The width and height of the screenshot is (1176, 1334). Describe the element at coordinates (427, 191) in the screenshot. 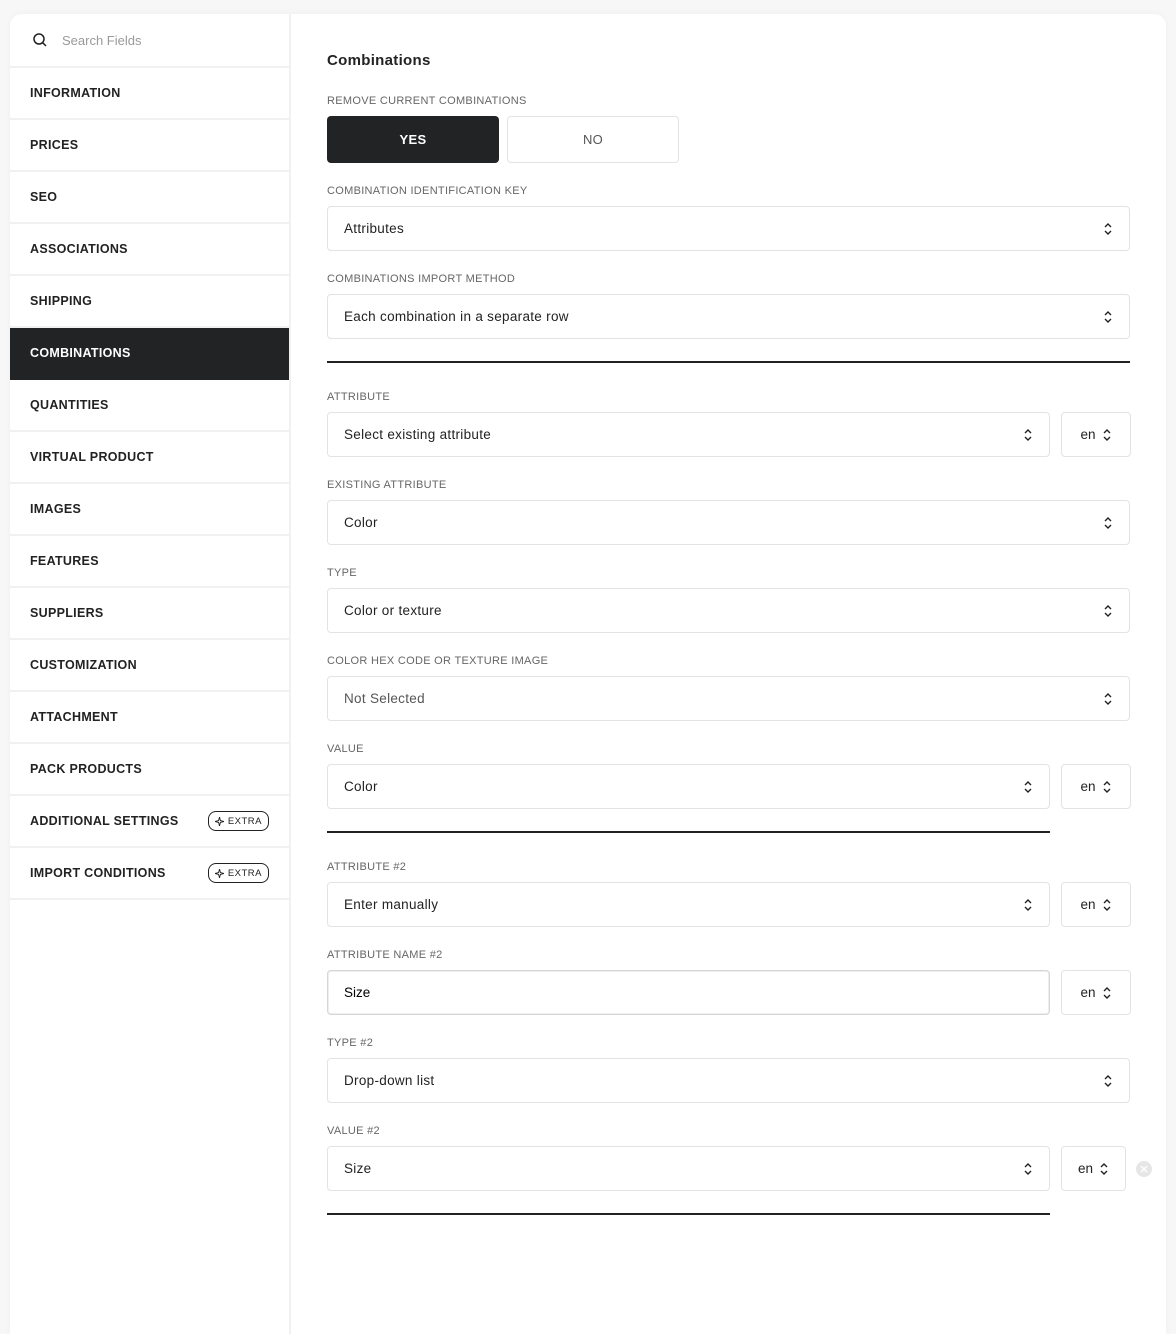

I see `id-key-label: COMBINATION IDENTIFICATION KEY` at that location.